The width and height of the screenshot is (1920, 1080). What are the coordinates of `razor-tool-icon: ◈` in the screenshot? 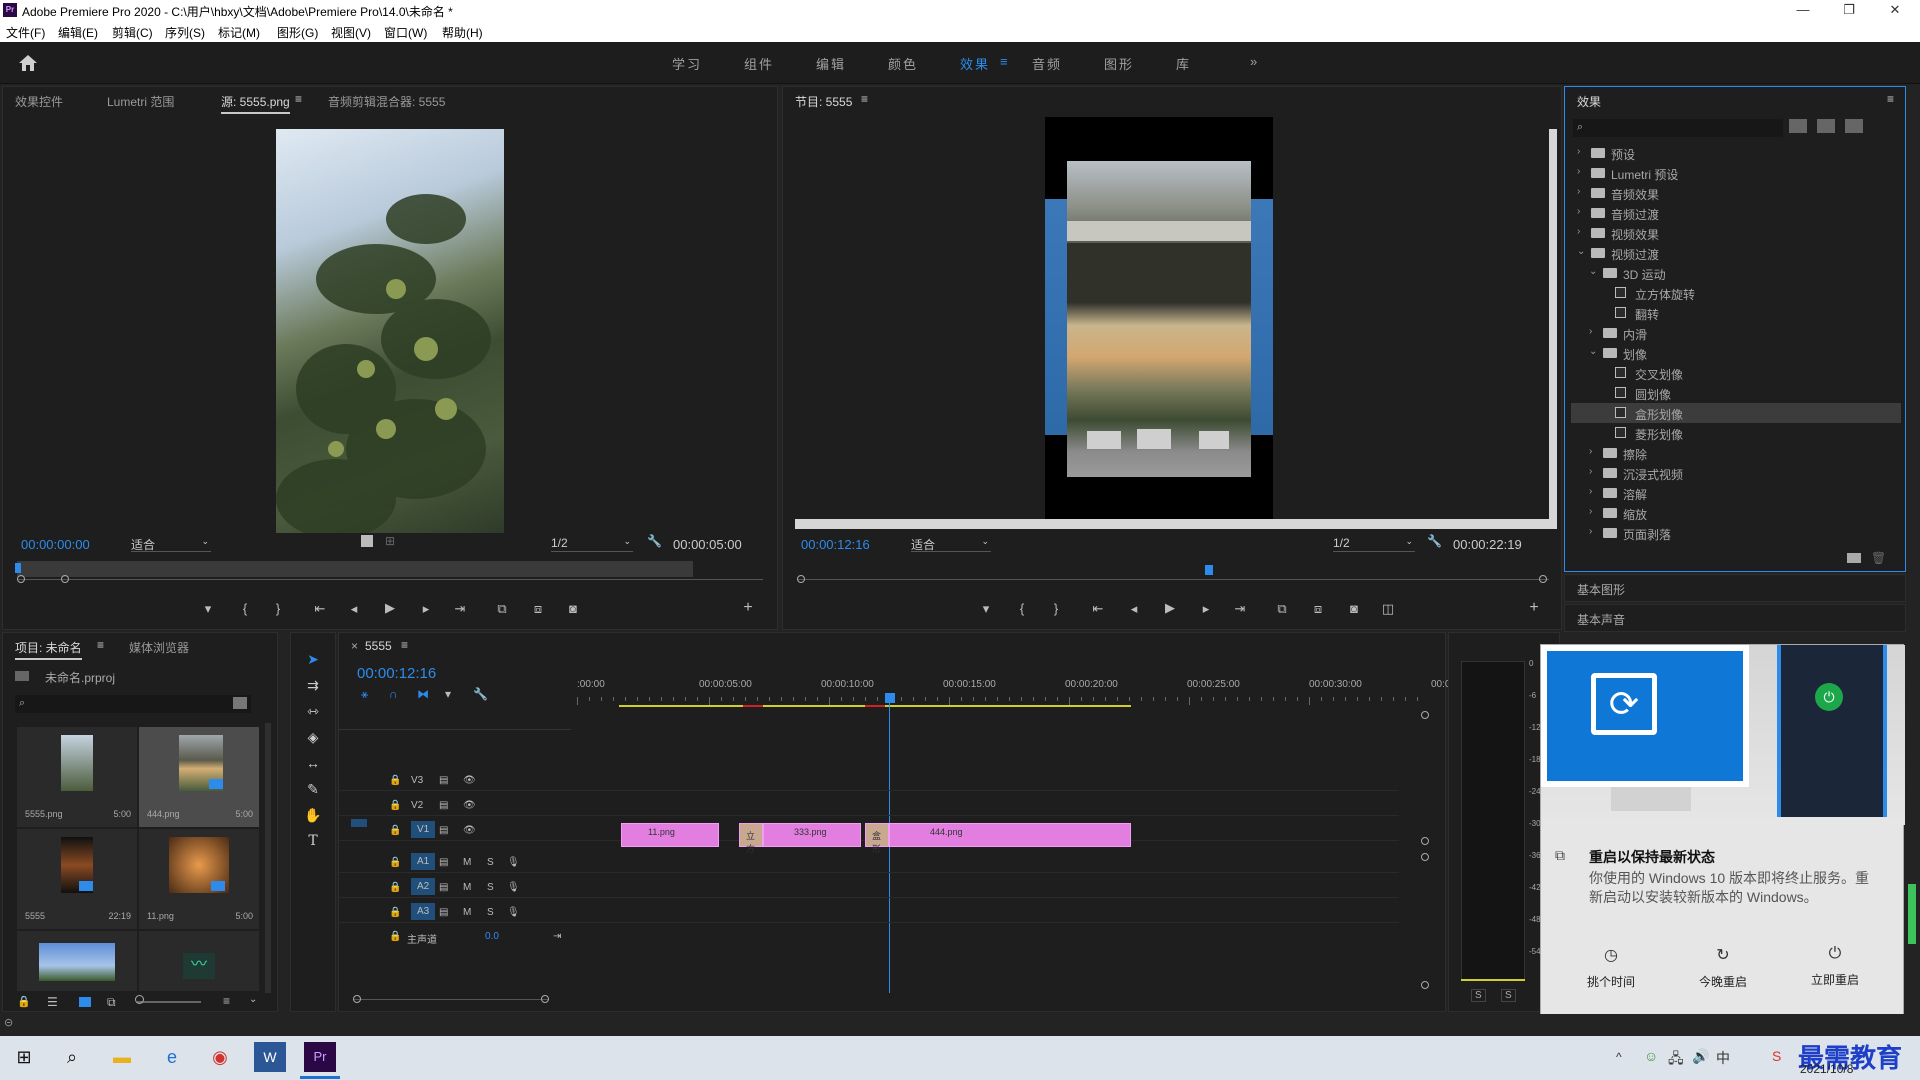 It's located at (313, 740).